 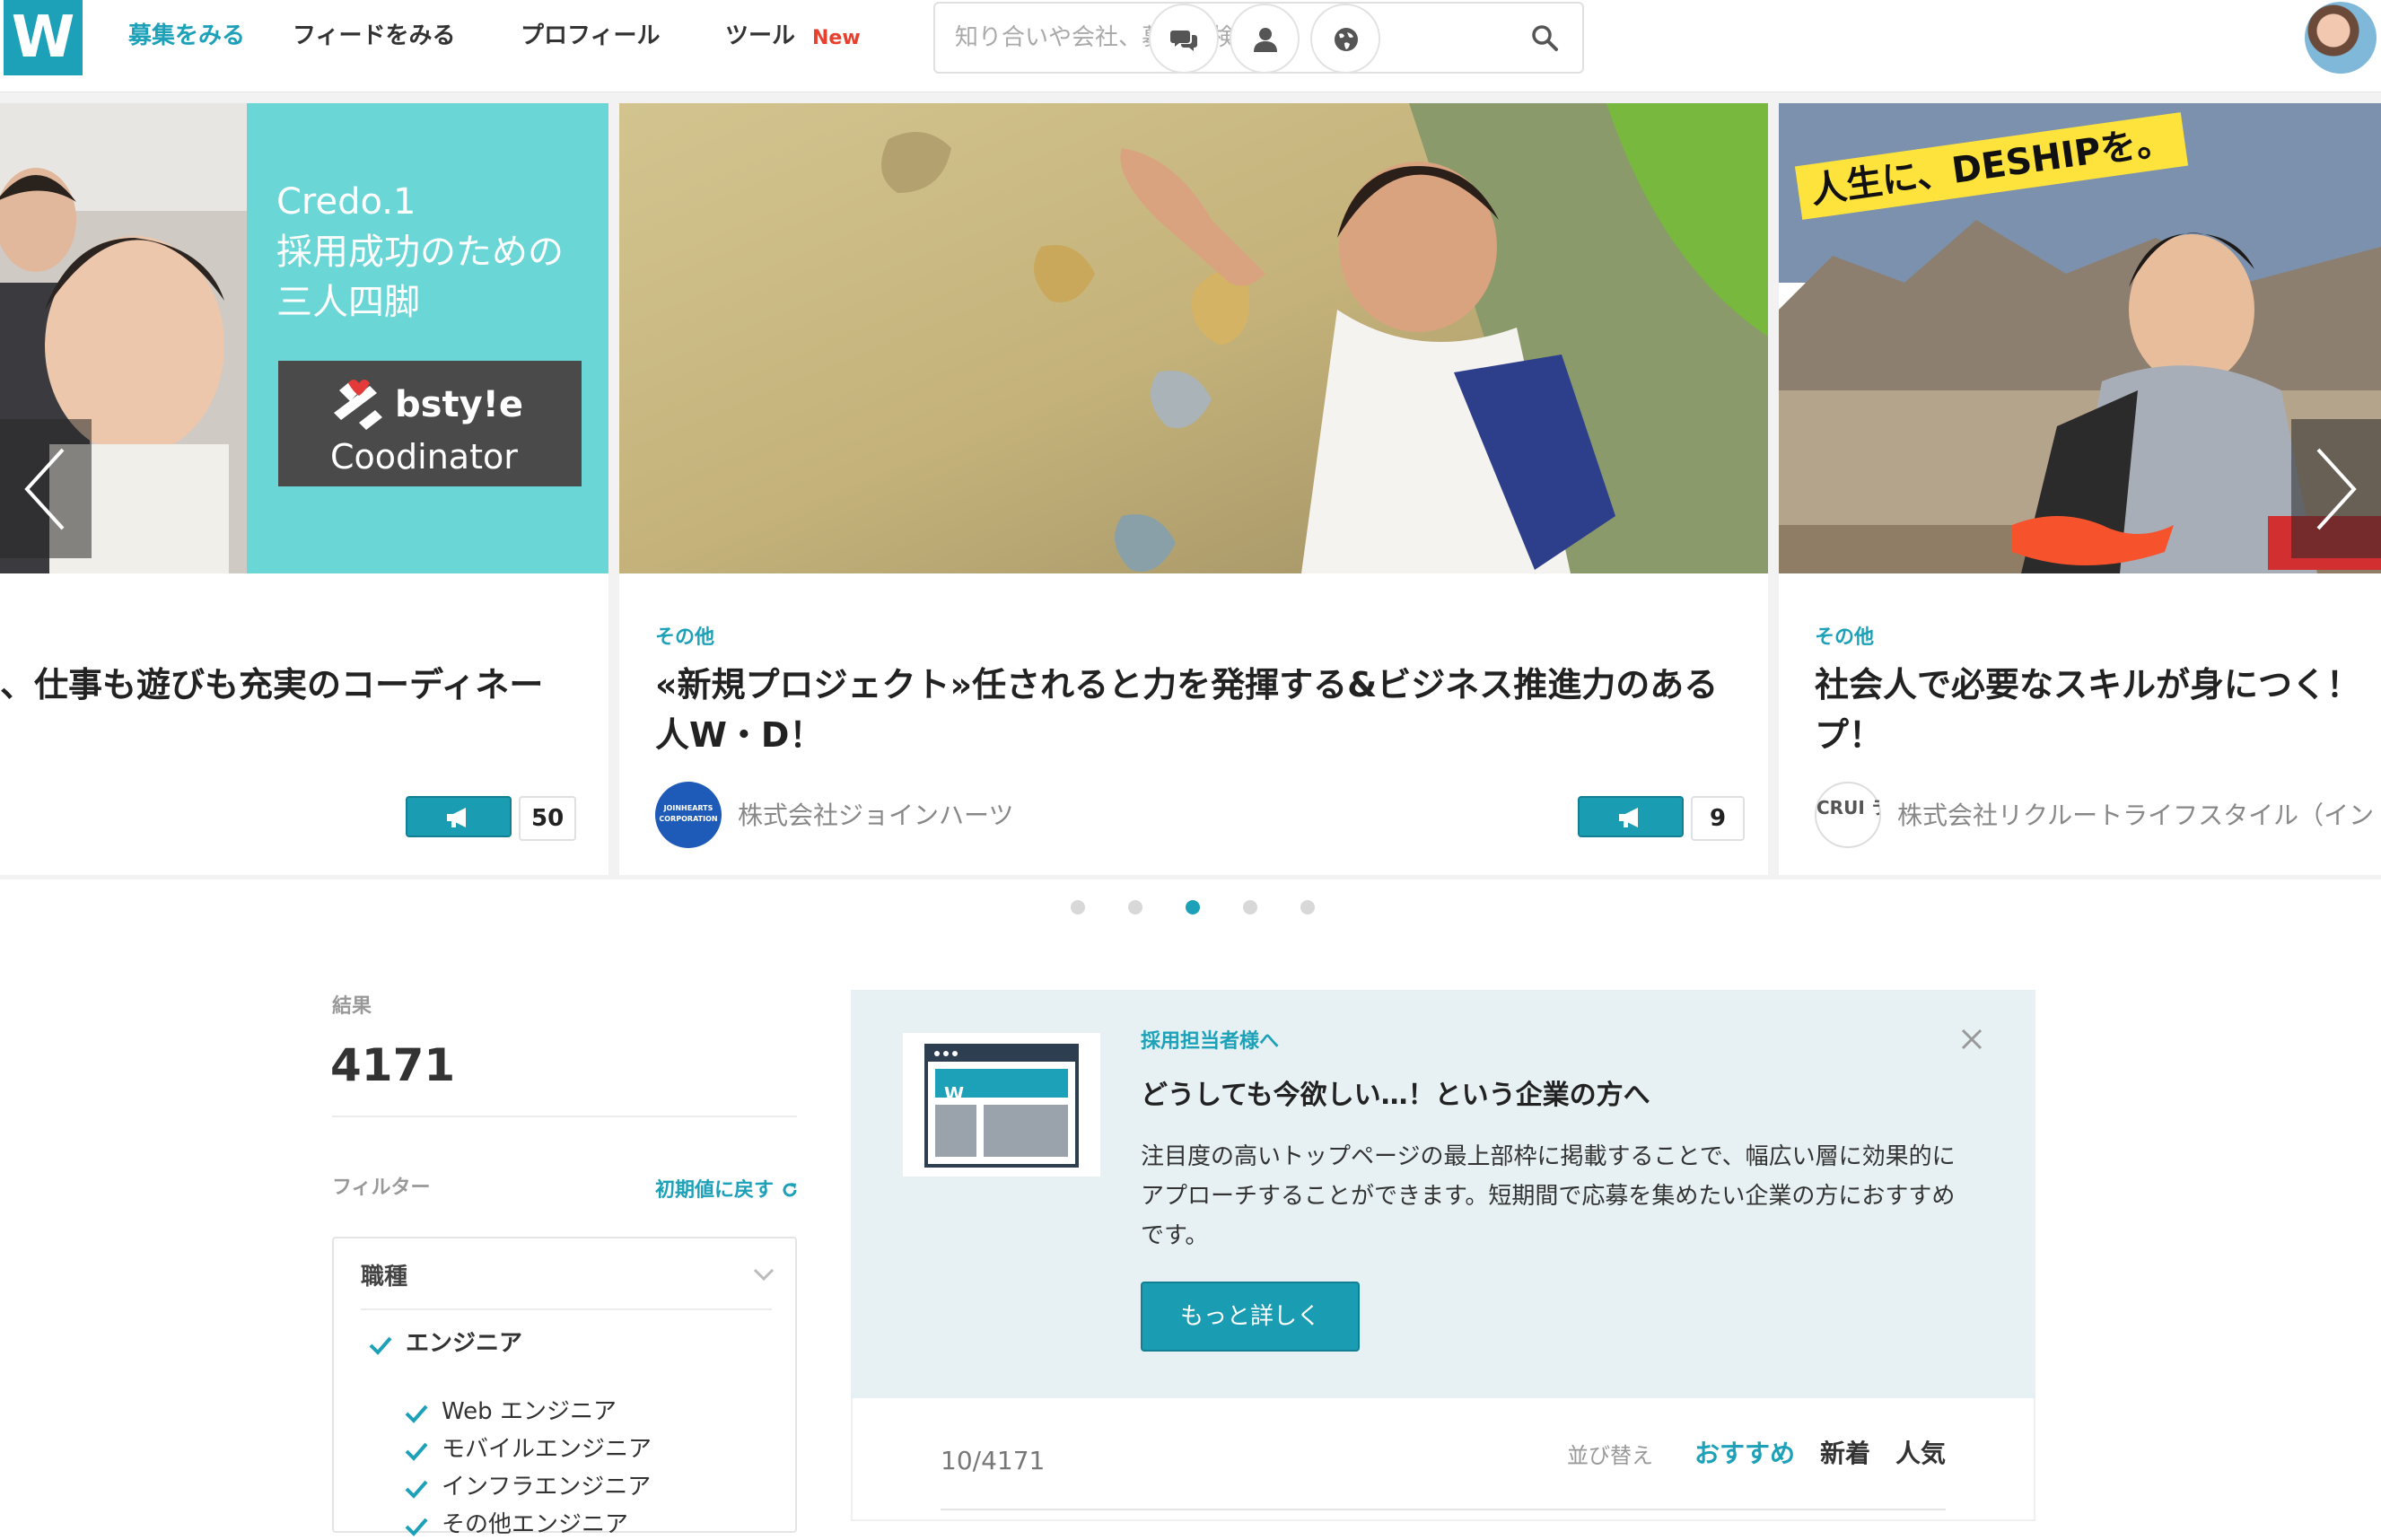 What do you see at coordinates (381, 1188) in the screenshot?
I see `filter-label: フィルター` at bounding box center [381, 1188].